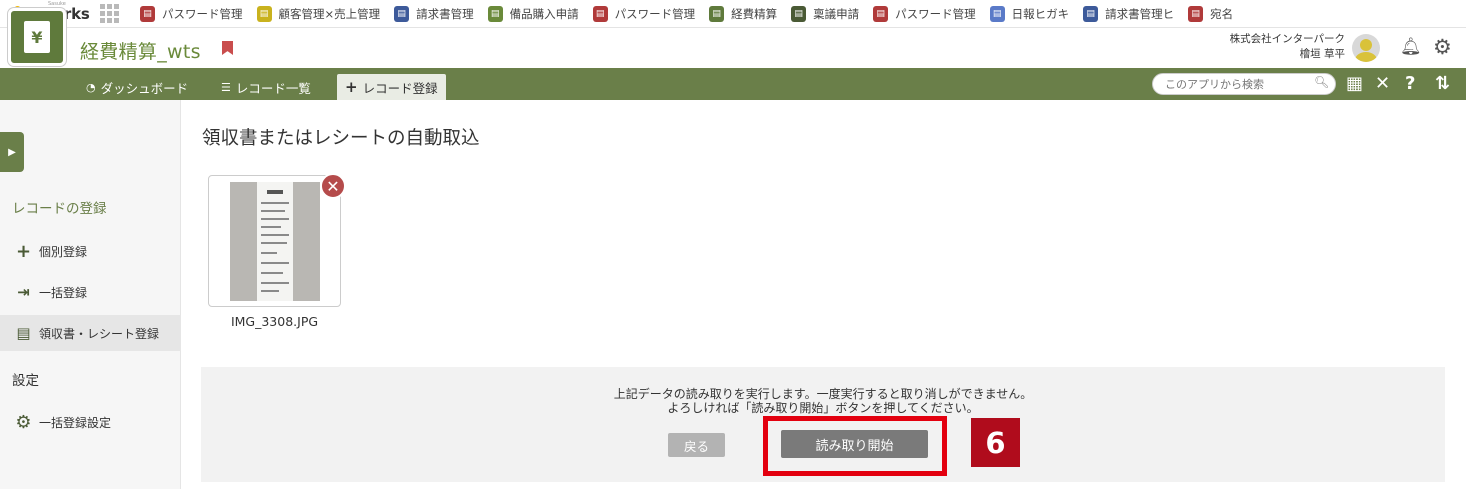 This screenshot has width=1466, height=489. I want to click on bookmark-label: 経費精算, so click(754, 13).